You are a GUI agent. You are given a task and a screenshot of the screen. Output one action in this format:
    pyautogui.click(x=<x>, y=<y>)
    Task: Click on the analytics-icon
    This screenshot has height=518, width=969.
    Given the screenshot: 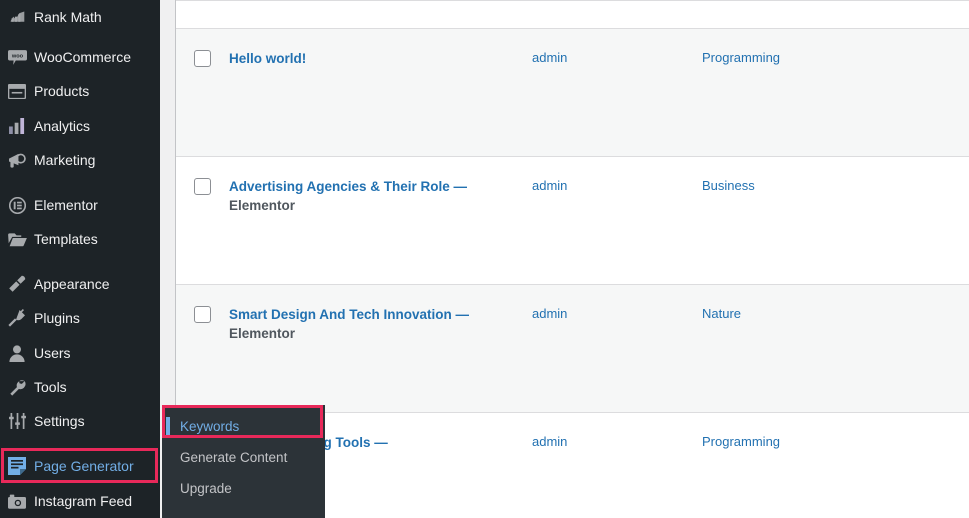 What is the action you would take?
    pyautogui.click(x=17, y=126)
    